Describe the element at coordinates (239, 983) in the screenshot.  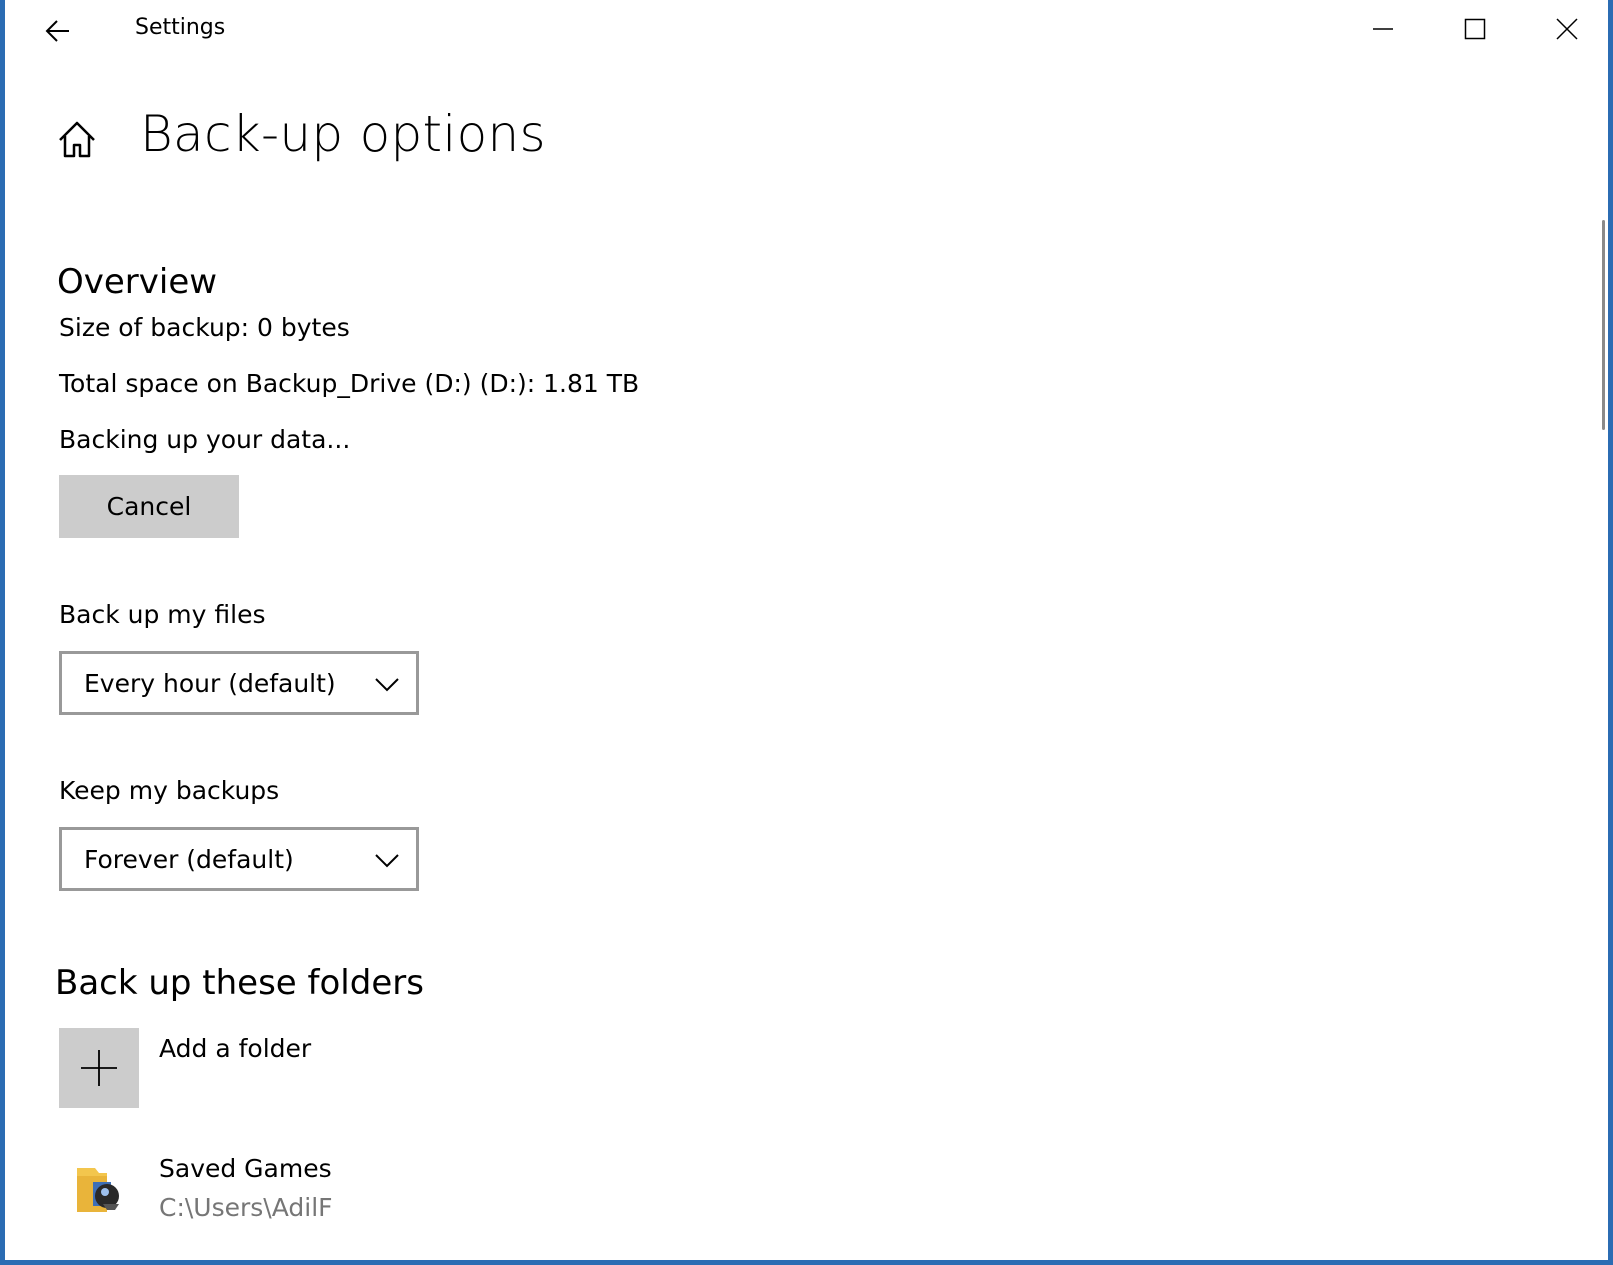
I see `folders-heading: Back up these folders` at that location.